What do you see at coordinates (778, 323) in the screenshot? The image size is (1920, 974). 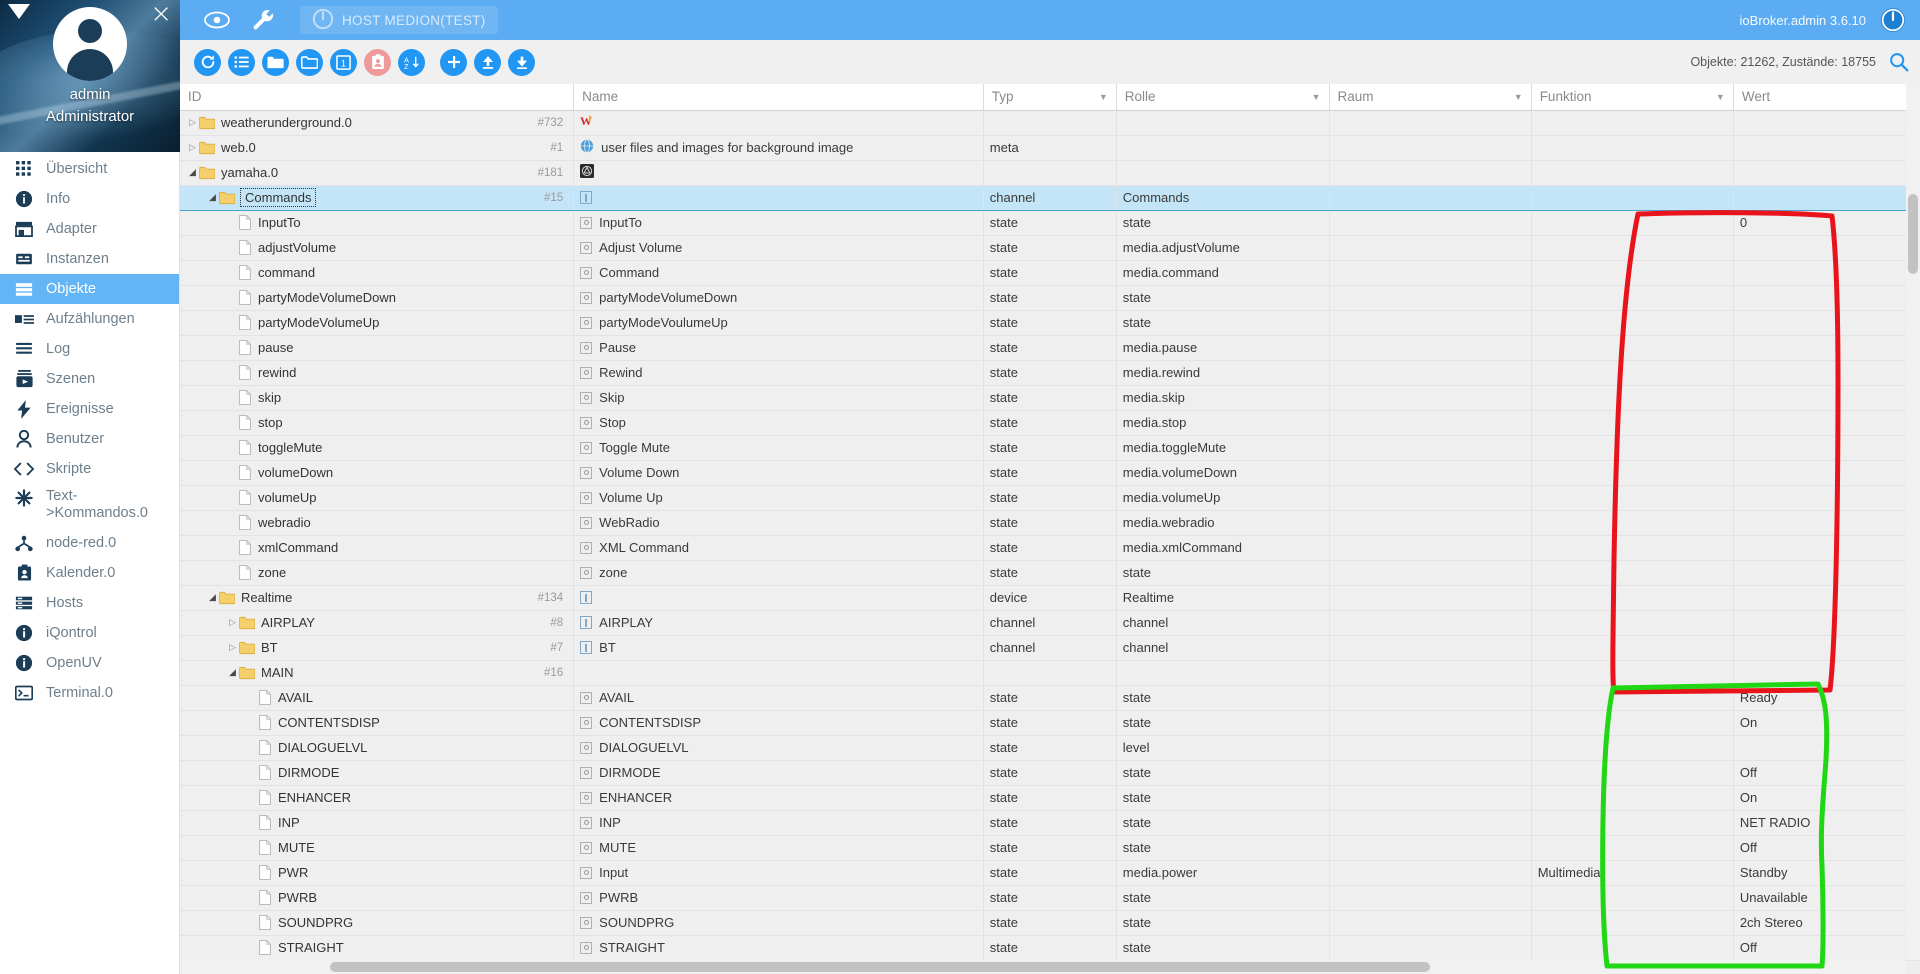 I see `cell-name: partyModeVoulumeUp` at bounding box center [778, 323].